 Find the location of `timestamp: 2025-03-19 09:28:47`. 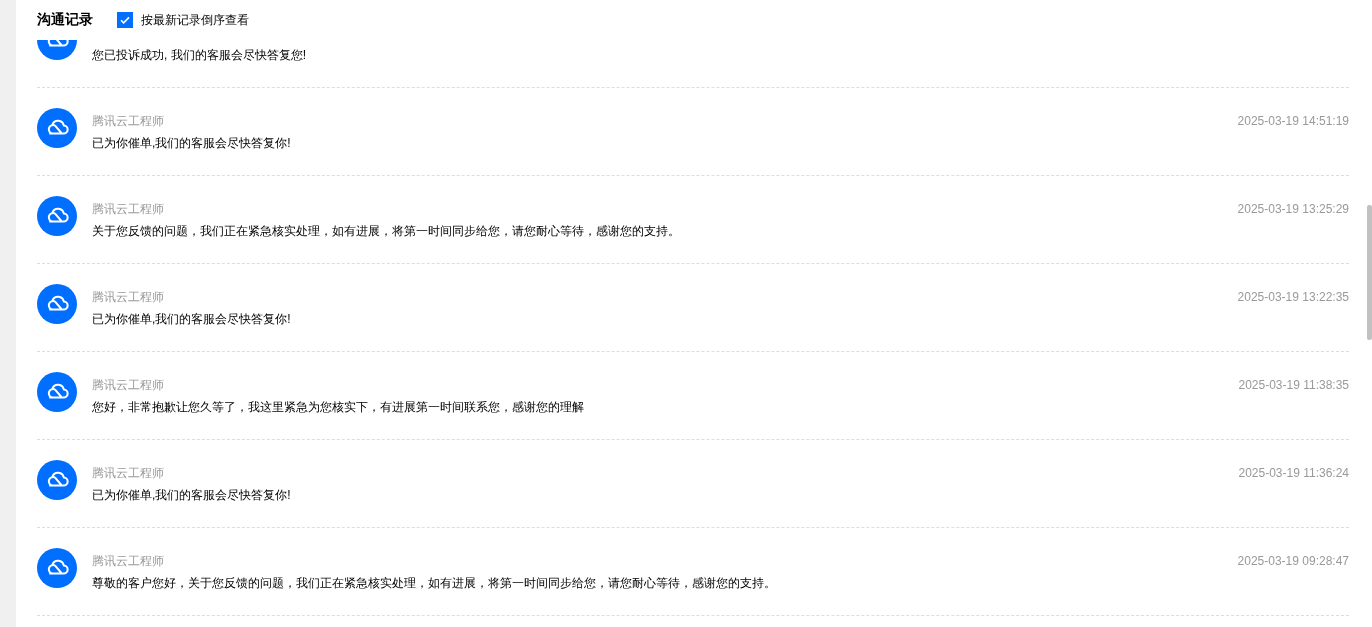

timestamp: 2025-03-19 09:28:47 is located at coordinates (1293, 561).